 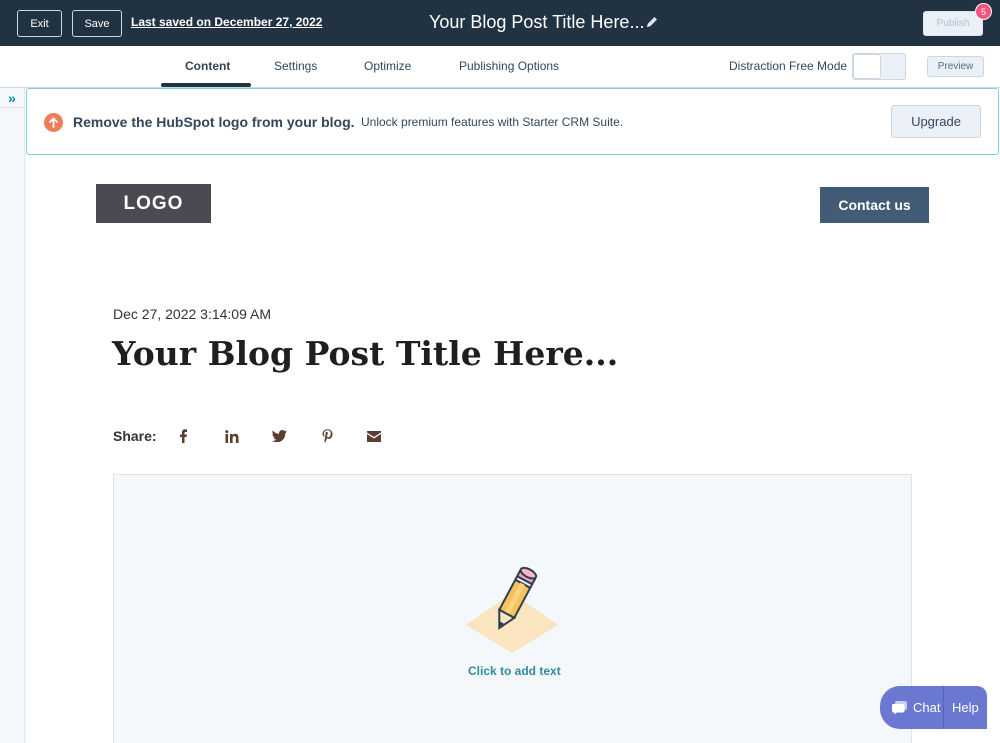 What do you see at coordinates (936, 121) in the screenshot?
I see `upgrade-button: Upgrade` at bounding box center [936, 121].